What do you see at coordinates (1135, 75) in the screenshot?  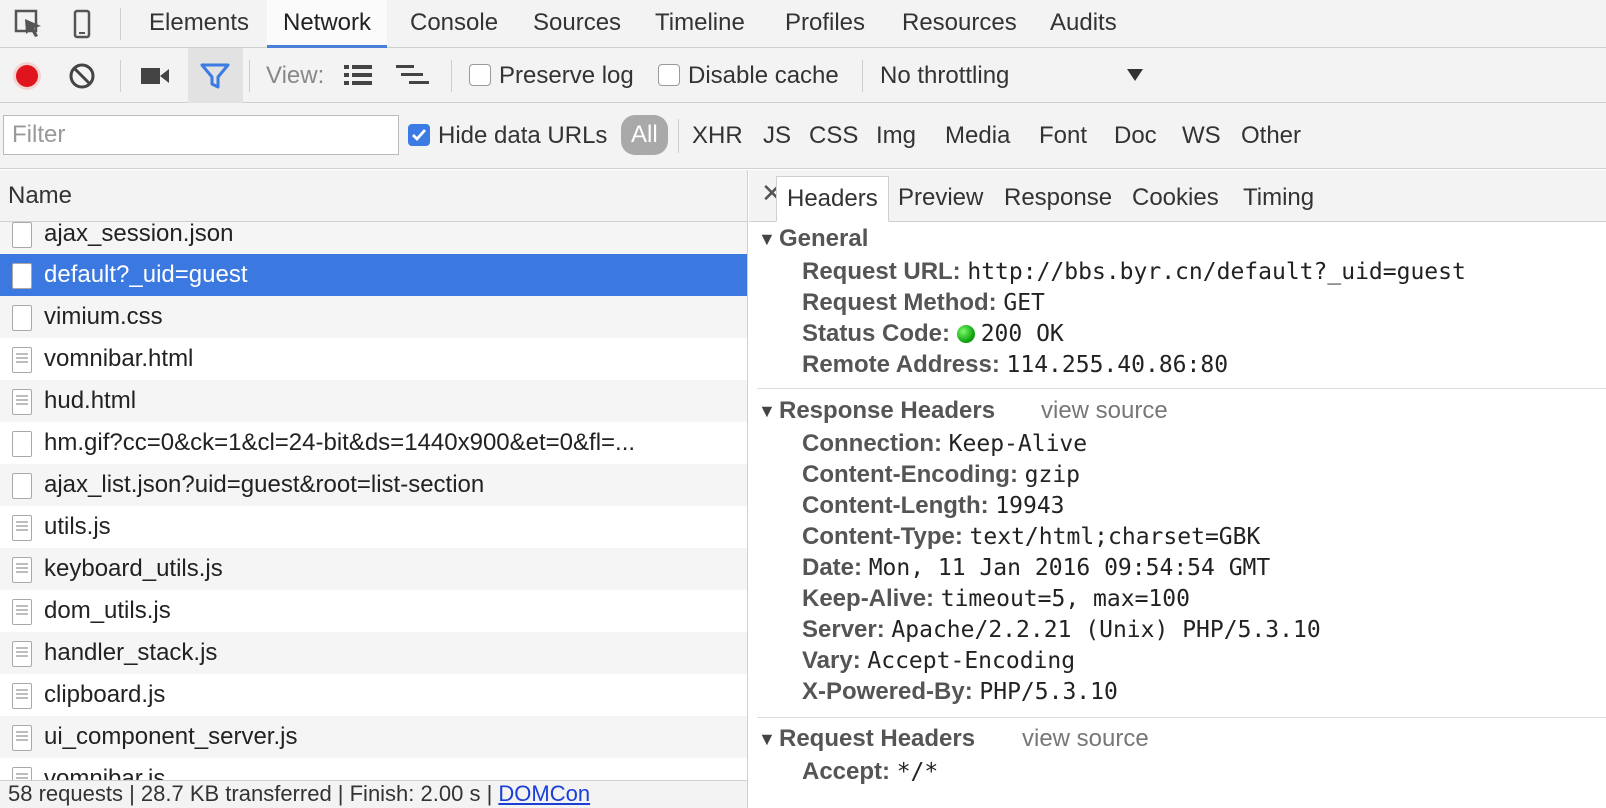 I see `chevron-down-icon` at bounding box center [1135, 75].